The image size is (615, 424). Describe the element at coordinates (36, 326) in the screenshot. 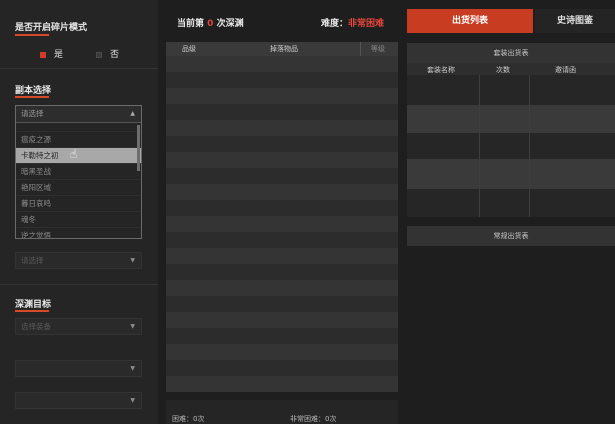

I see `equipment-select-placeholder: 选择装备` at that location.